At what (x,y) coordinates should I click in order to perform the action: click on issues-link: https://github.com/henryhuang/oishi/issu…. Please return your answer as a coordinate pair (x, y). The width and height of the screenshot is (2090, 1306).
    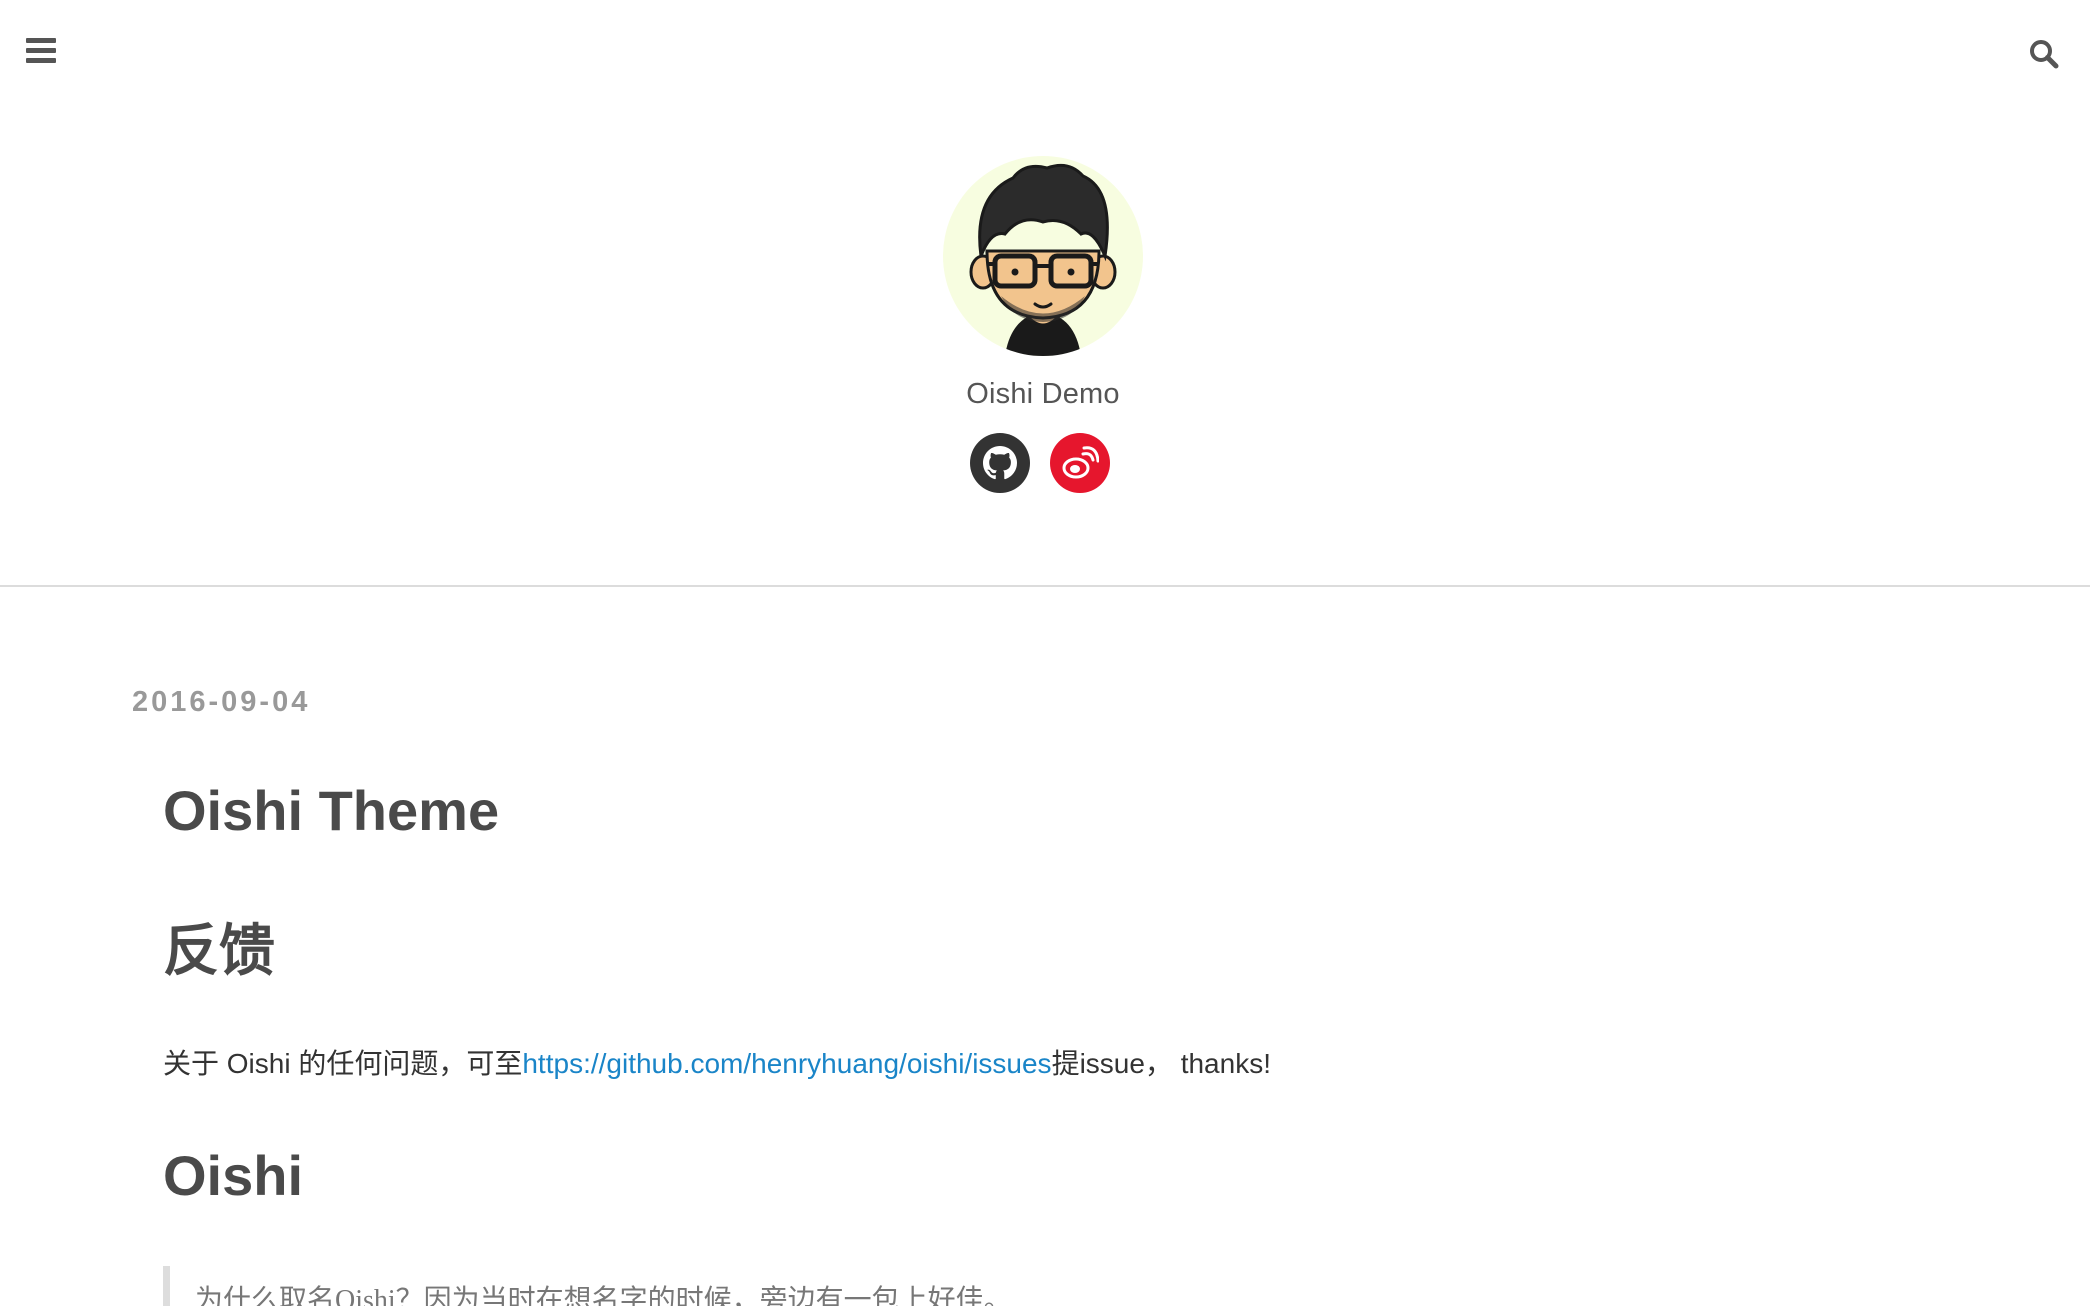
    Looking at the image, I should click on (786, 1063).